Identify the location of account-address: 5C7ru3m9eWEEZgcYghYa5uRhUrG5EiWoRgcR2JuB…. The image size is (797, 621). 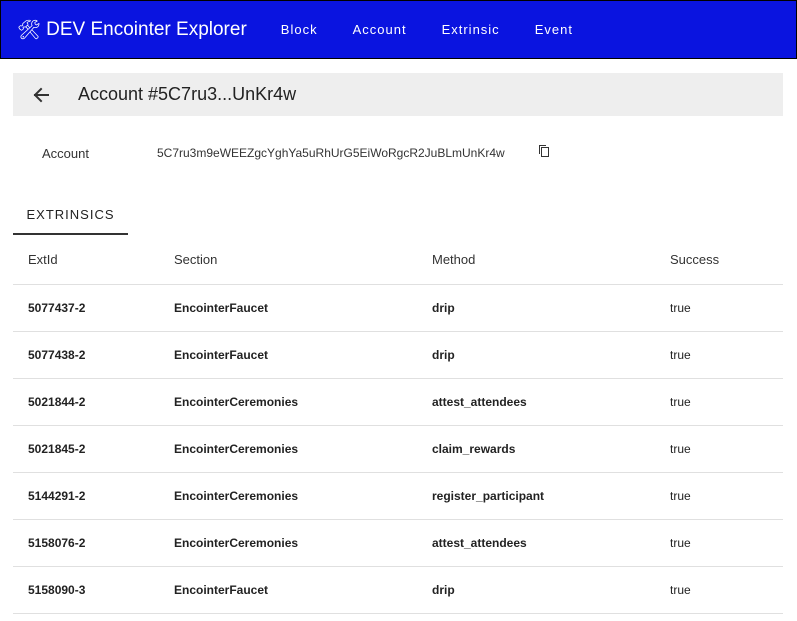
(331, 153).